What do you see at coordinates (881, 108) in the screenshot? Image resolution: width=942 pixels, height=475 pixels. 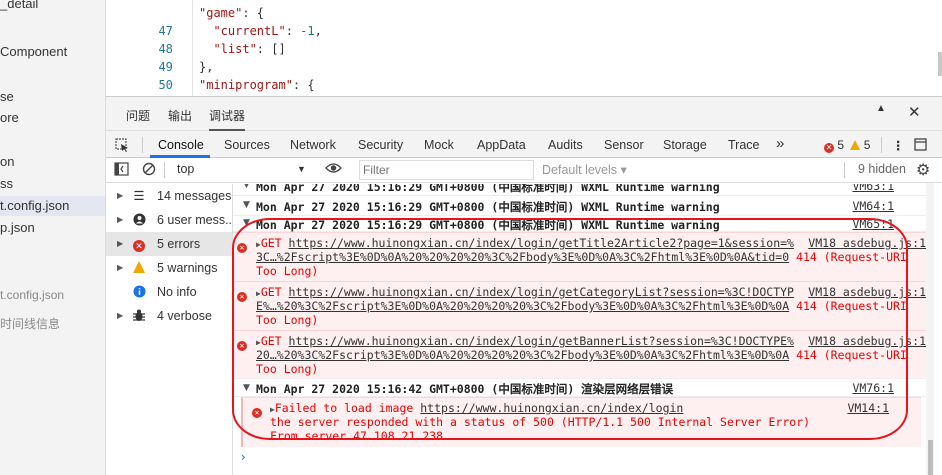 I see `maximize-icon: ▲` at bounding box center [881, 108].